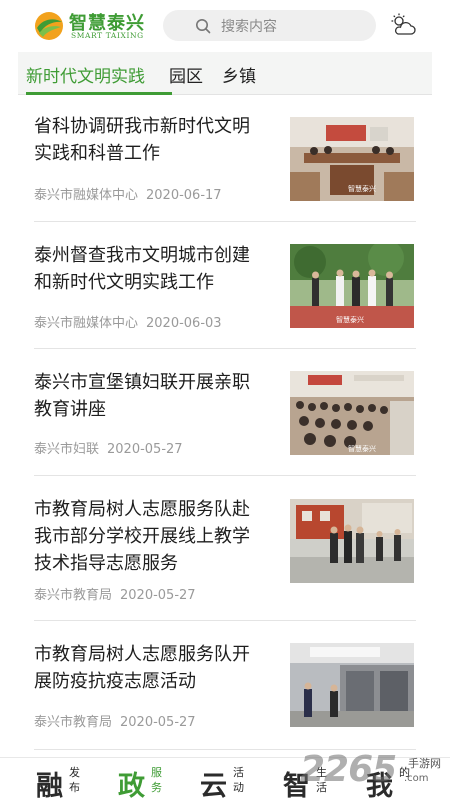 The height and width of the screenshot is (800, 450). Describe the element at coordinates (49, 785) in the screenshot. I see `nav-big-char: 融` at that location.